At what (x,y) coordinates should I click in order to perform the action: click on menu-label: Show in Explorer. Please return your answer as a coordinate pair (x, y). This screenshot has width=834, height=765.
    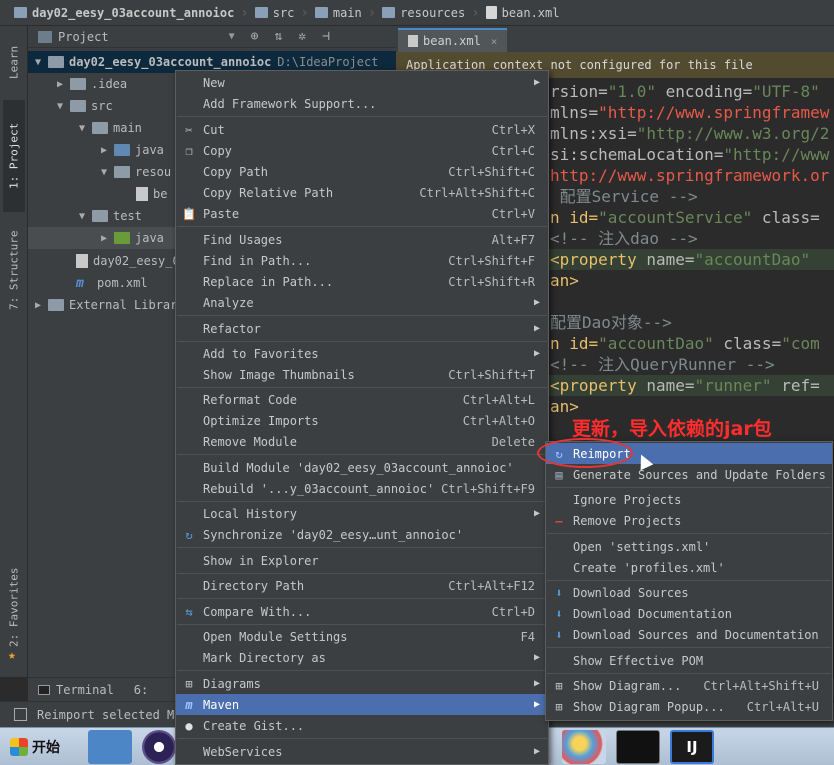
    Looking at the image, I should click on (261, 560).